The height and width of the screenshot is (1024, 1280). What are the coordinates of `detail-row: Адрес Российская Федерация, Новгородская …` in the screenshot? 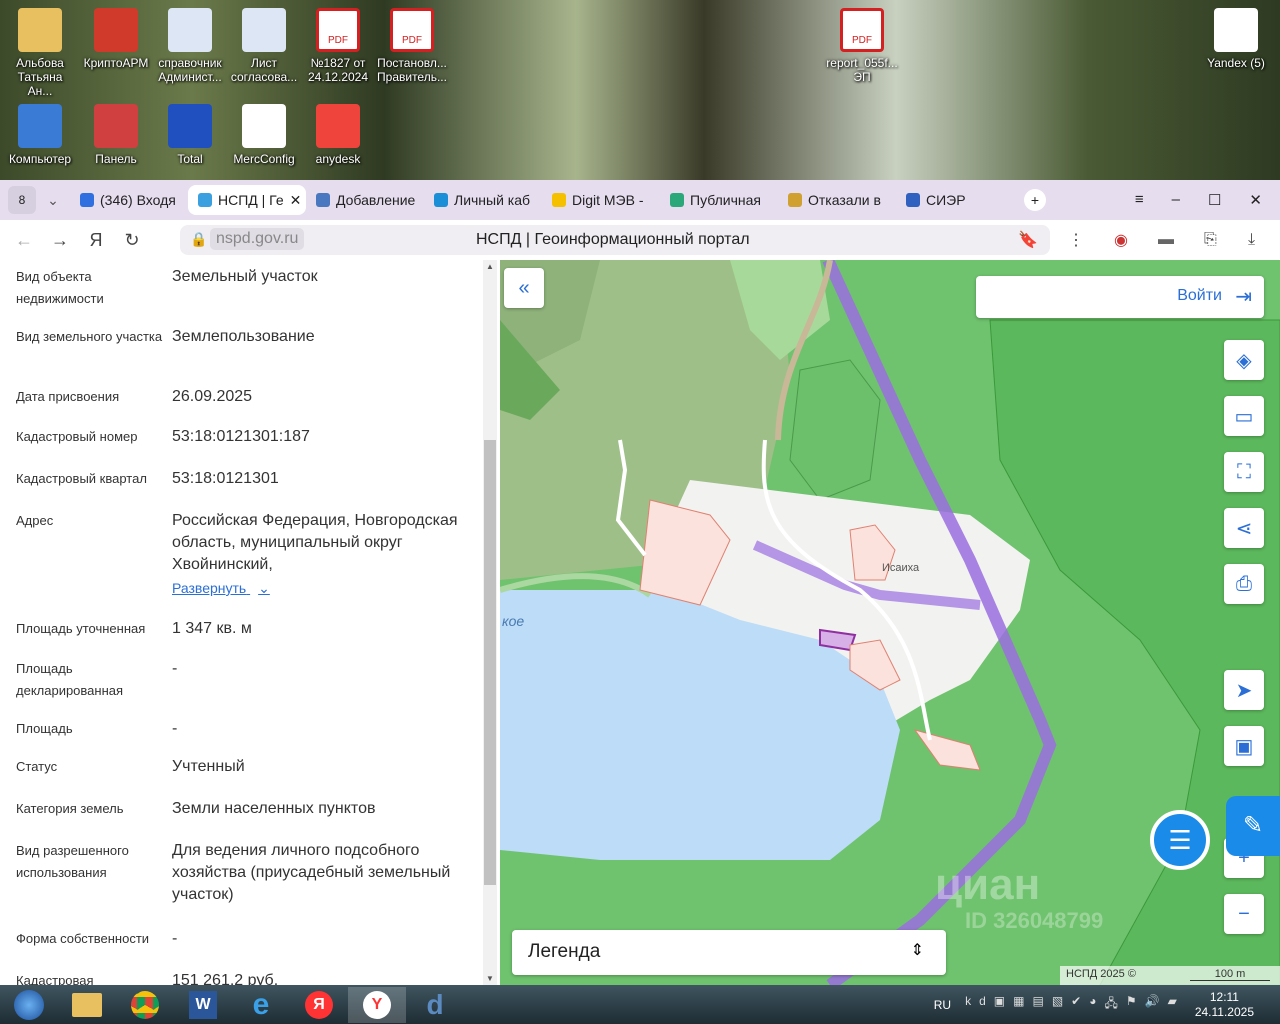 It's located at (246, 543).